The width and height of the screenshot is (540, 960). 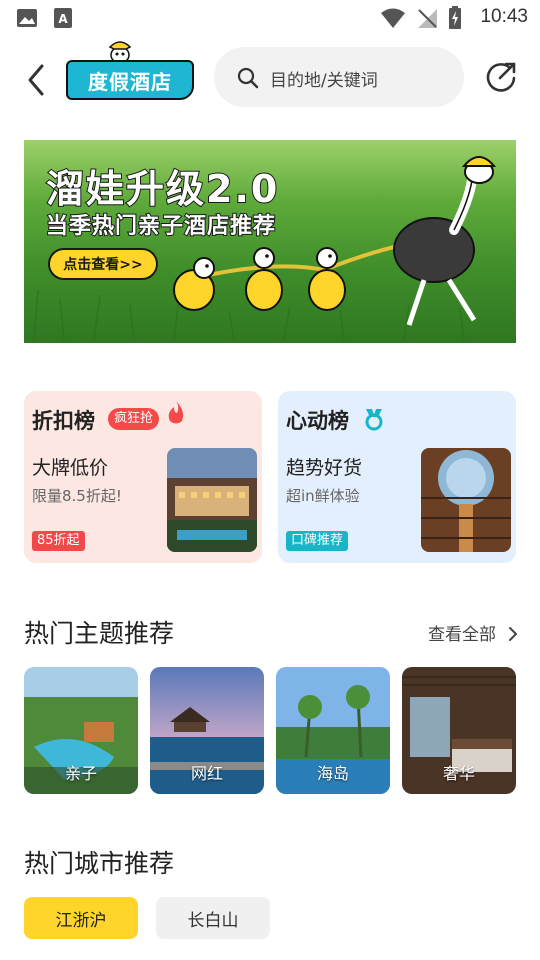 What do you see at coordinates (270, 18) in the screenshot?
I see `status-bar: A 10:43` at bounding box center [270, 18].